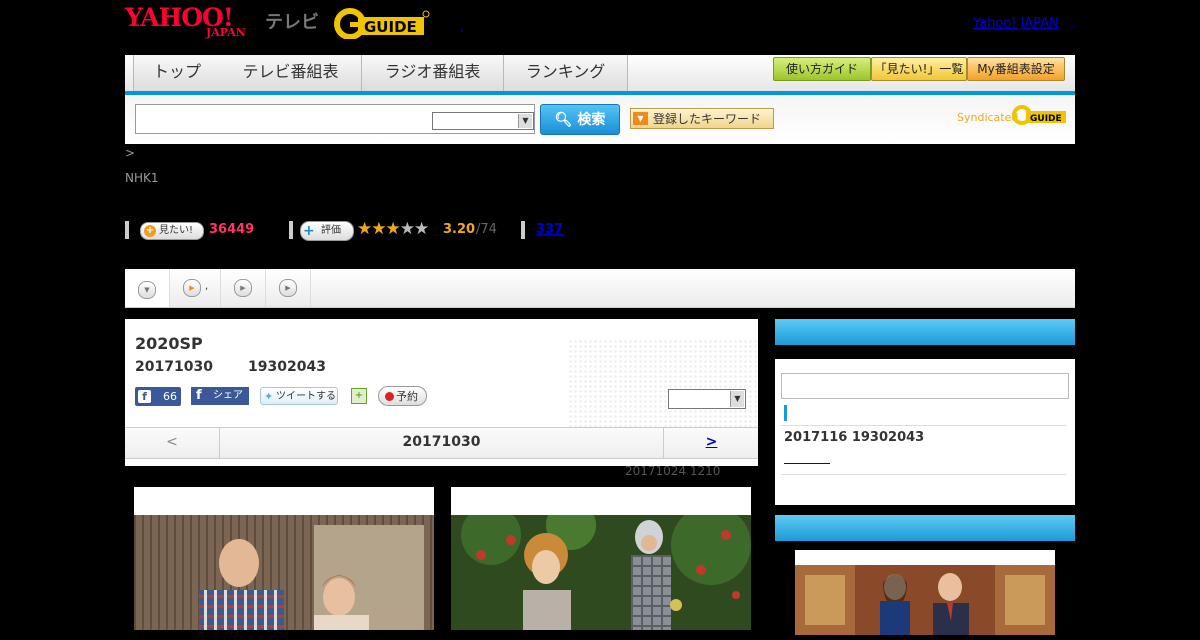 This screenshot has height=640, width=1200. Describe the element at coordinates (174, 367) in the screenshot. I see `program-date: 20171030` at that location.